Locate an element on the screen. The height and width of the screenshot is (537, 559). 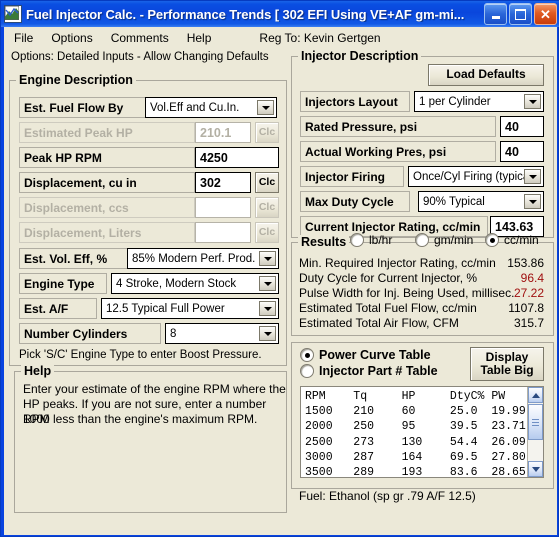
engine-type-value: 4 Stroke, Modern Stock is located at coordinates (176, 283).